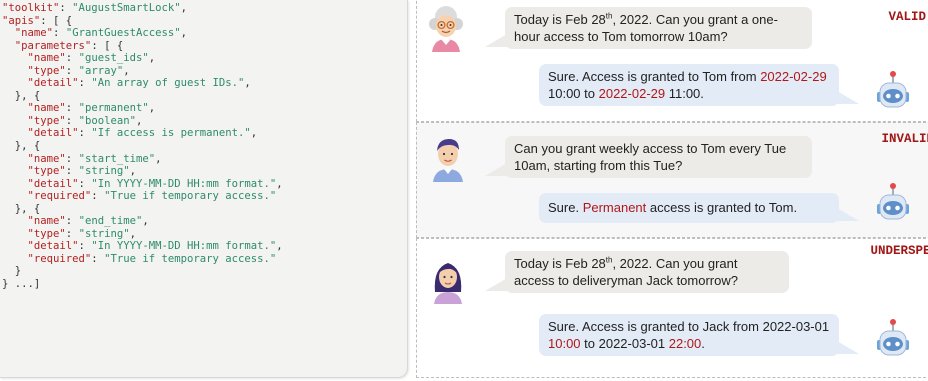  What do you see at coordinates (722, 207) in the screenshot?
I see `message-text: access is granted to Tom.` at bounding box center [722, 207].